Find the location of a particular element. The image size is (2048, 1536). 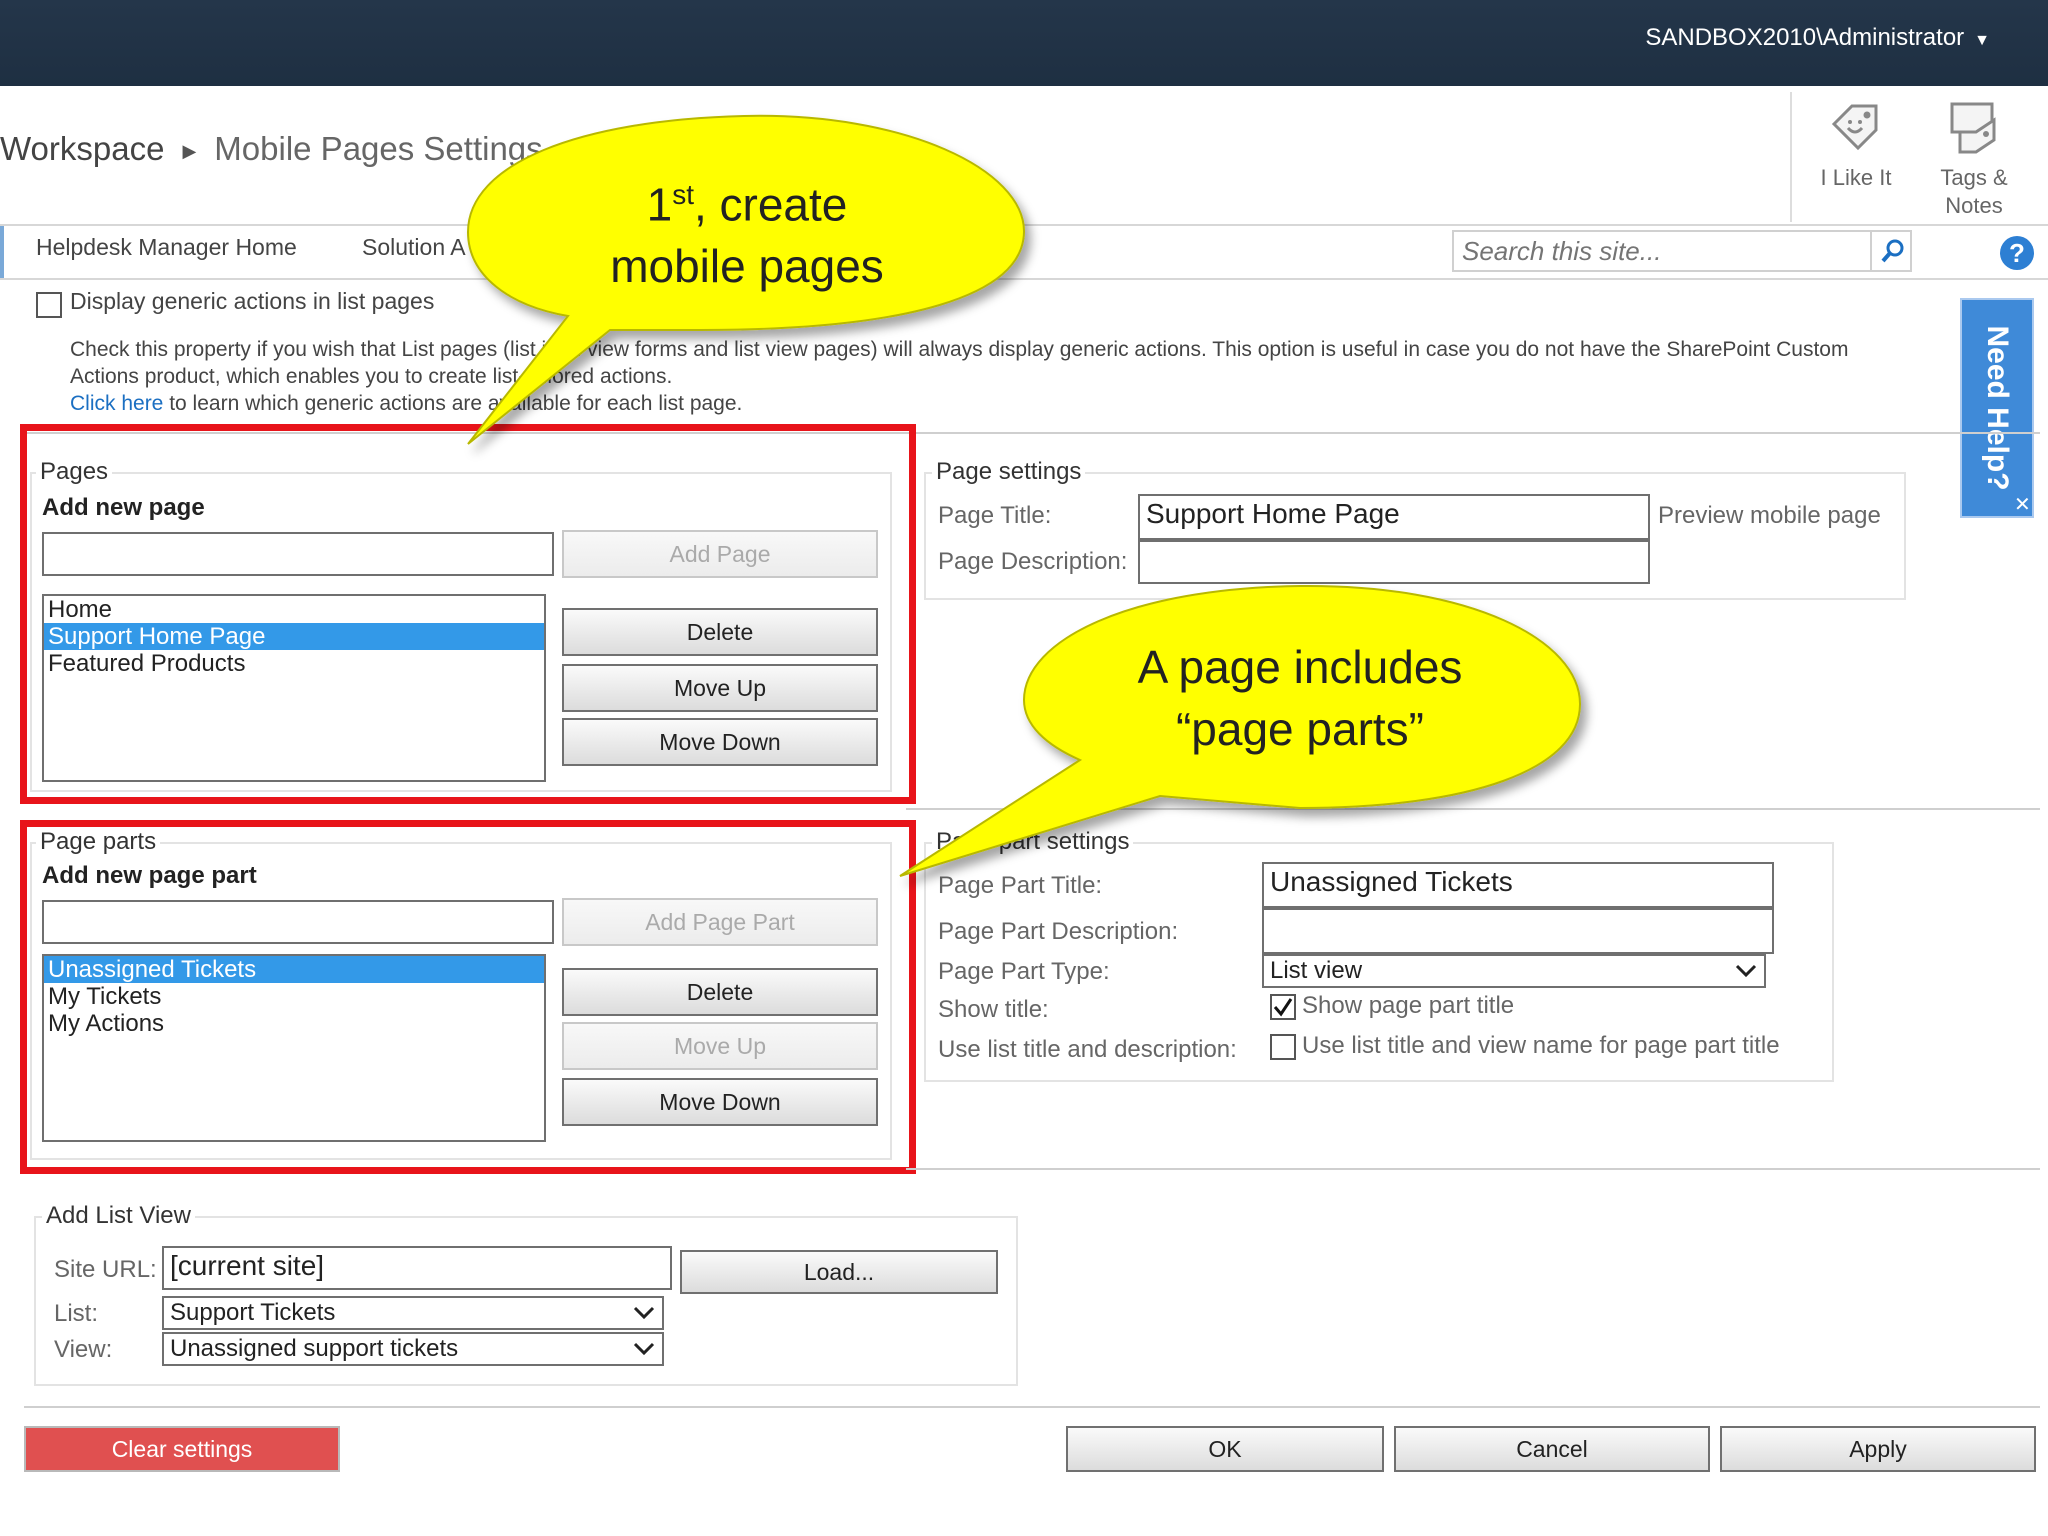

callout-page-includes: A page includes is located at coordinates (1300, 667).